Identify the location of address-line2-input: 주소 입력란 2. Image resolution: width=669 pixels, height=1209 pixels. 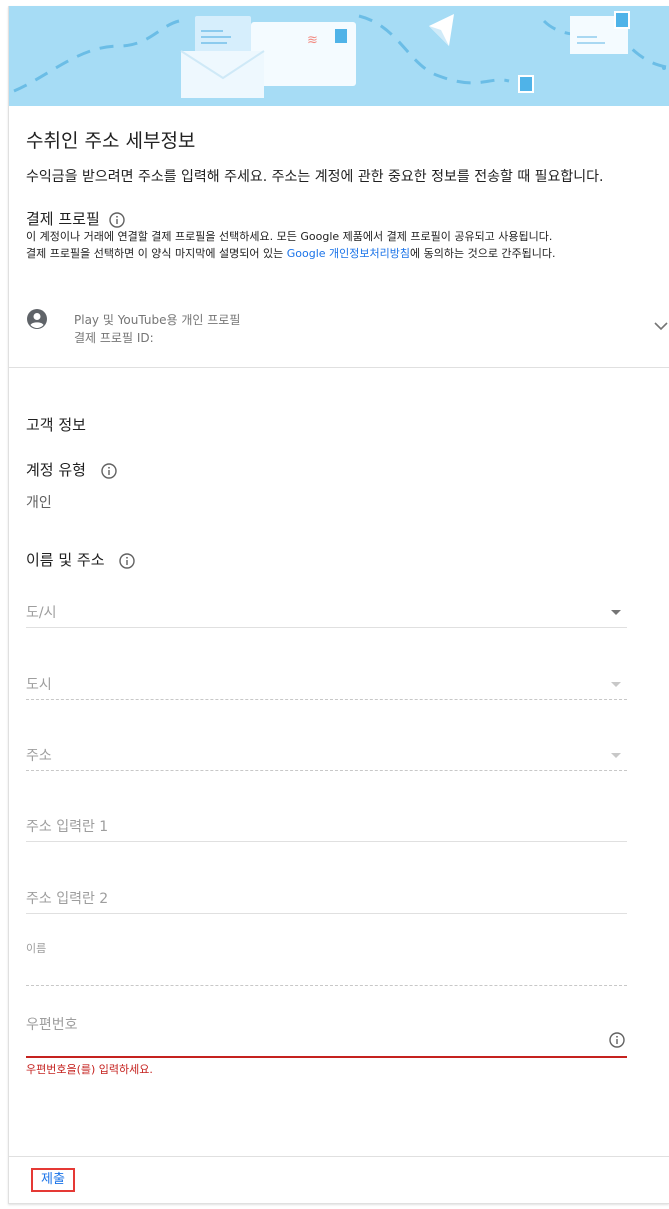
(326, 898).